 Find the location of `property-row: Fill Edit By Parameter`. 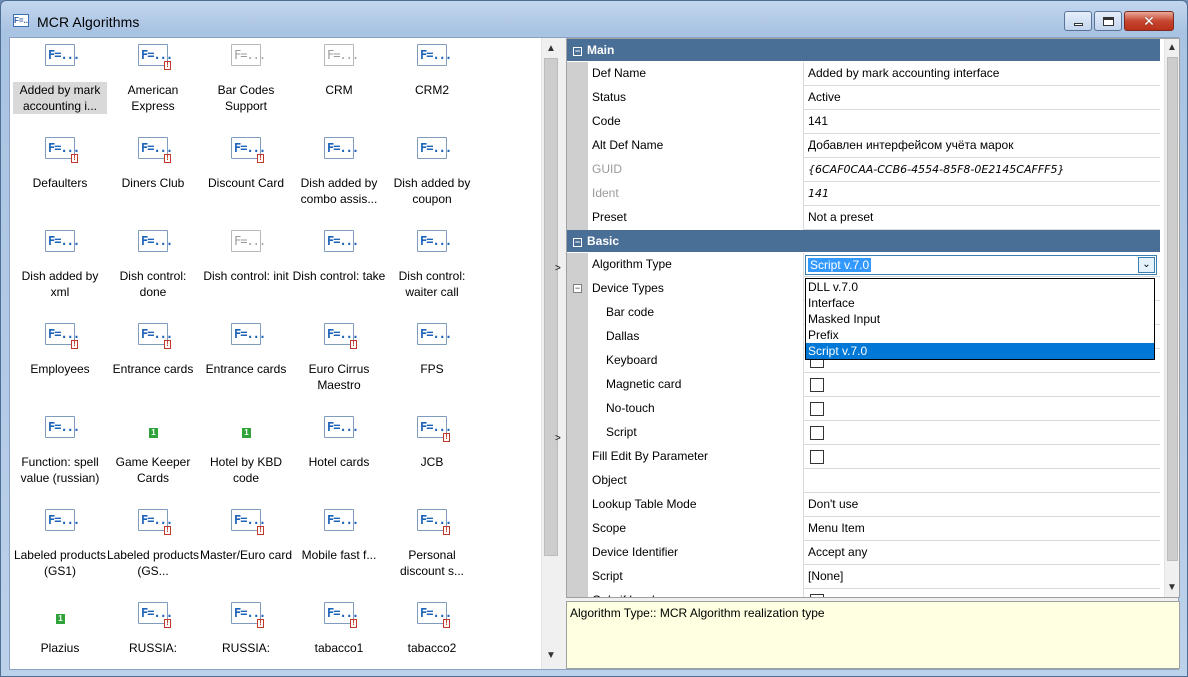

property-row: Fill Edit By Parameter is located at coordinates (863, 457).